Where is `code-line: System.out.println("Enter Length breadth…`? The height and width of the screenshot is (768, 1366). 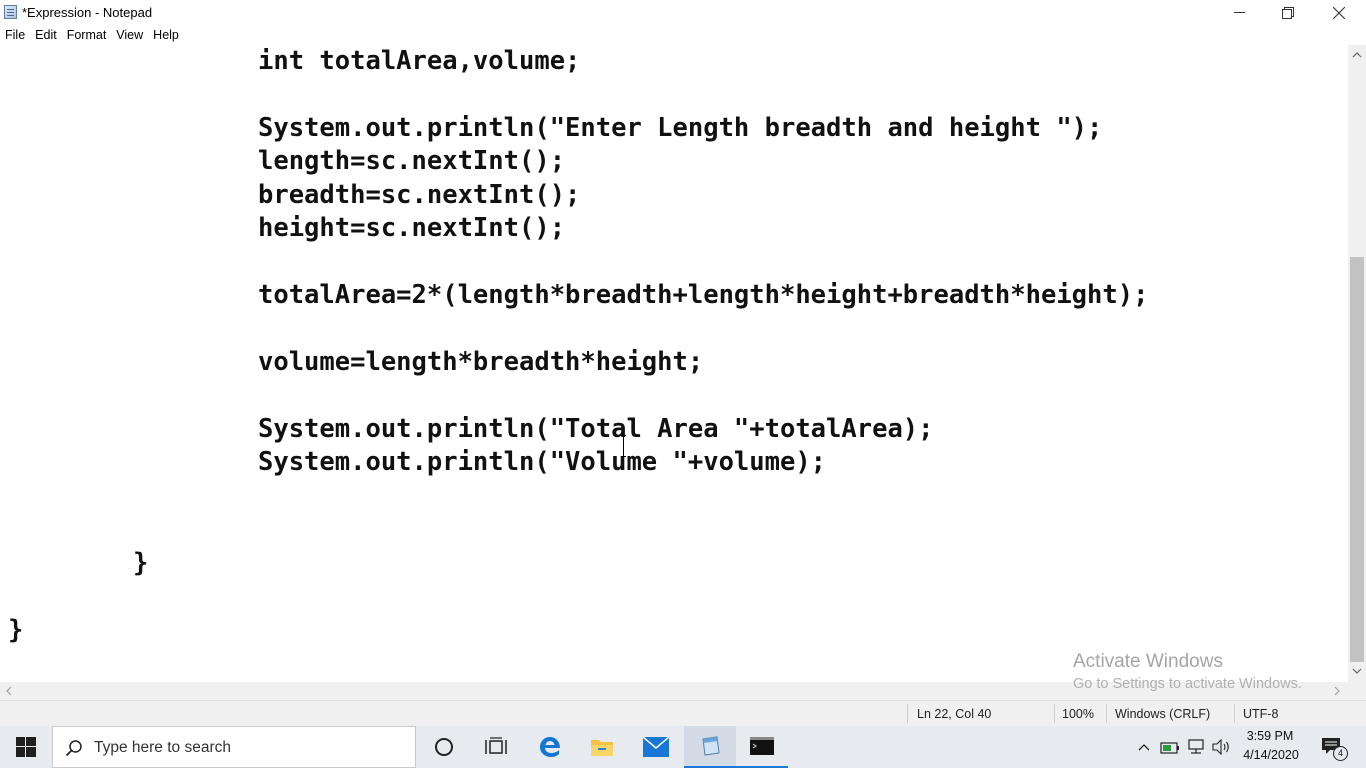
code-line: System.out.println("Enter Length breadth… is located at coordinates (680, 128).